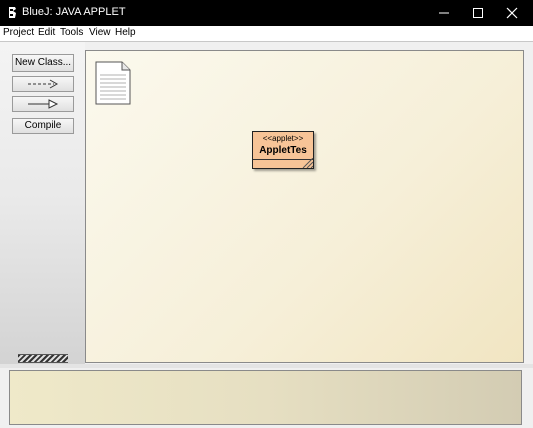  I want to click on minimize-icon, so click(444, 13).